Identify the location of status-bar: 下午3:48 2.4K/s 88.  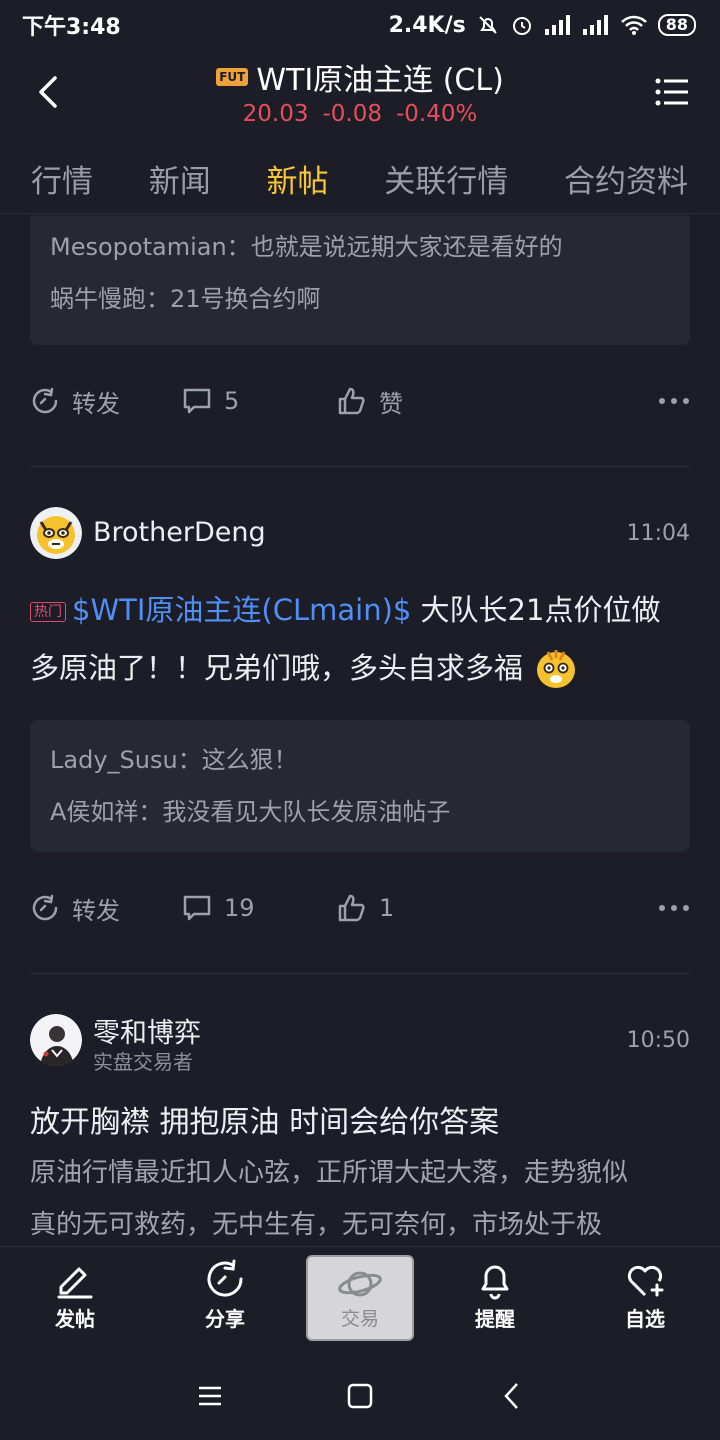
(360, 25).